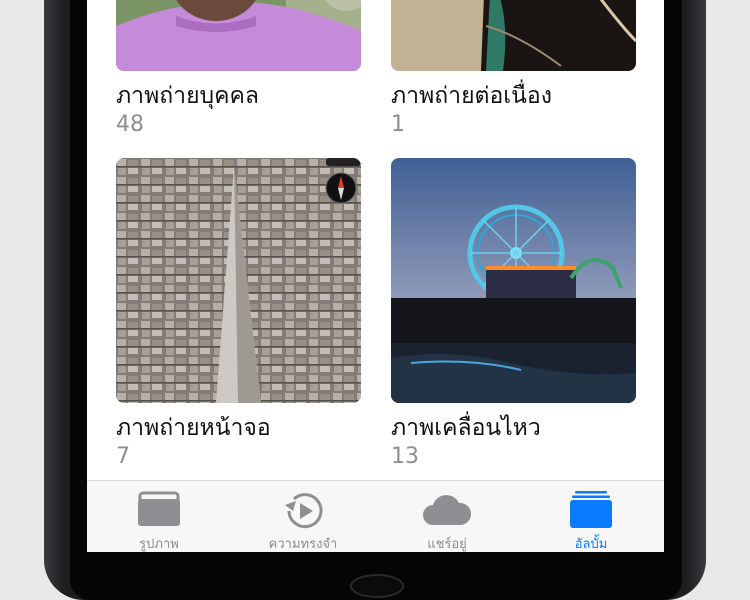  What do you see at coordinates (471, 96) in the screenshot?
I see `album-title: ภาพถ่ายต่อเนื่อง` at bounding box center [471, 96].